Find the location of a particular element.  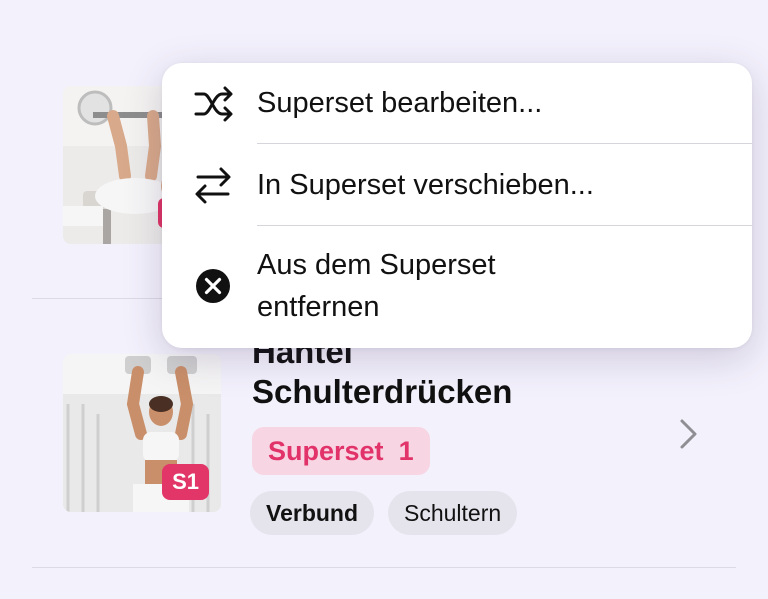

superset-badge: S1 is located at coordinates (185, 482).